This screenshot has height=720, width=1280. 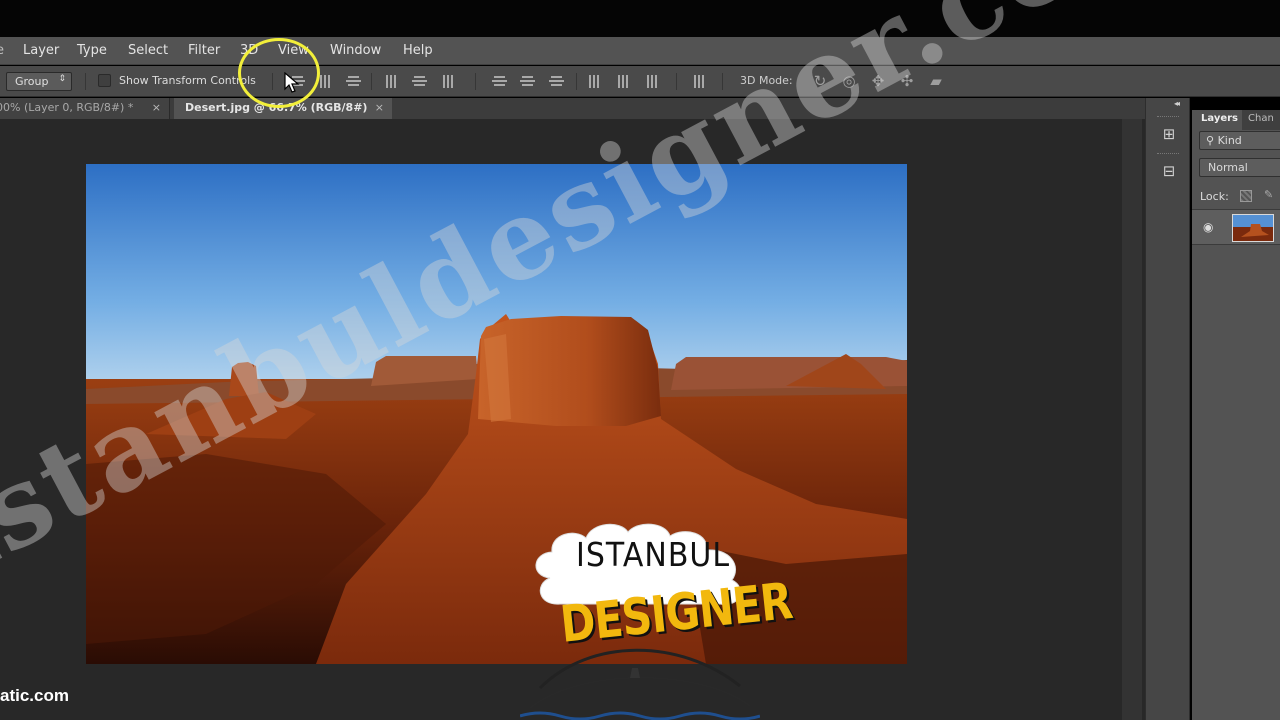 I want to click on align-horizontal-centers-icon, so click(x=419, y=81).